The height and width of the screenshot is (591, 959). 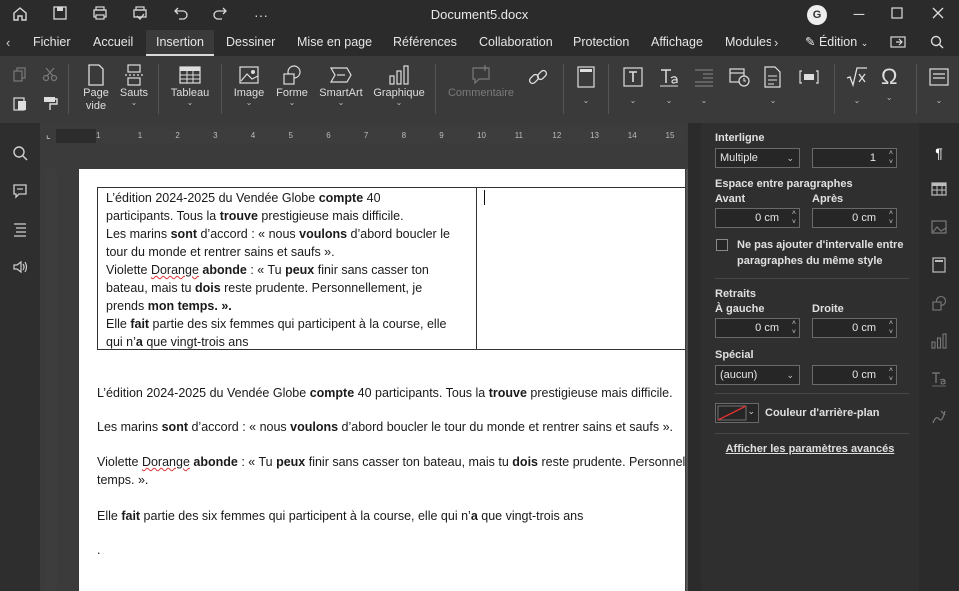 I want to click on cut-icon, so click(x=50, y=75).